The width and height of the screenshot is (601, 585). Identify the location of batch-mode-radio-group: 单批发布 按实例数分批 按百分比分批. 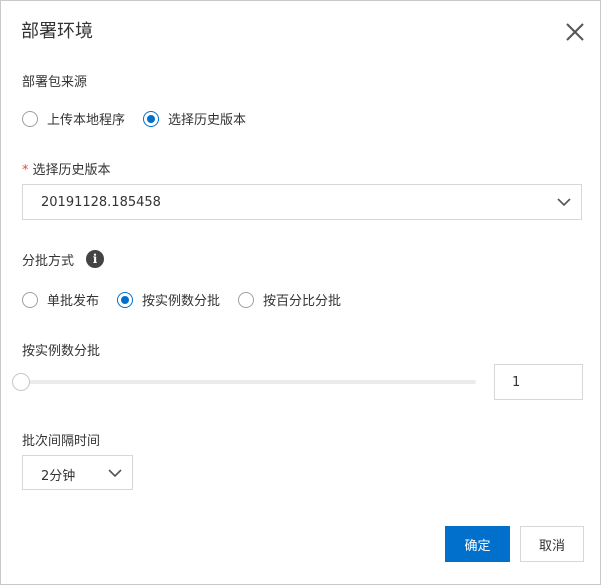
(181, 299).